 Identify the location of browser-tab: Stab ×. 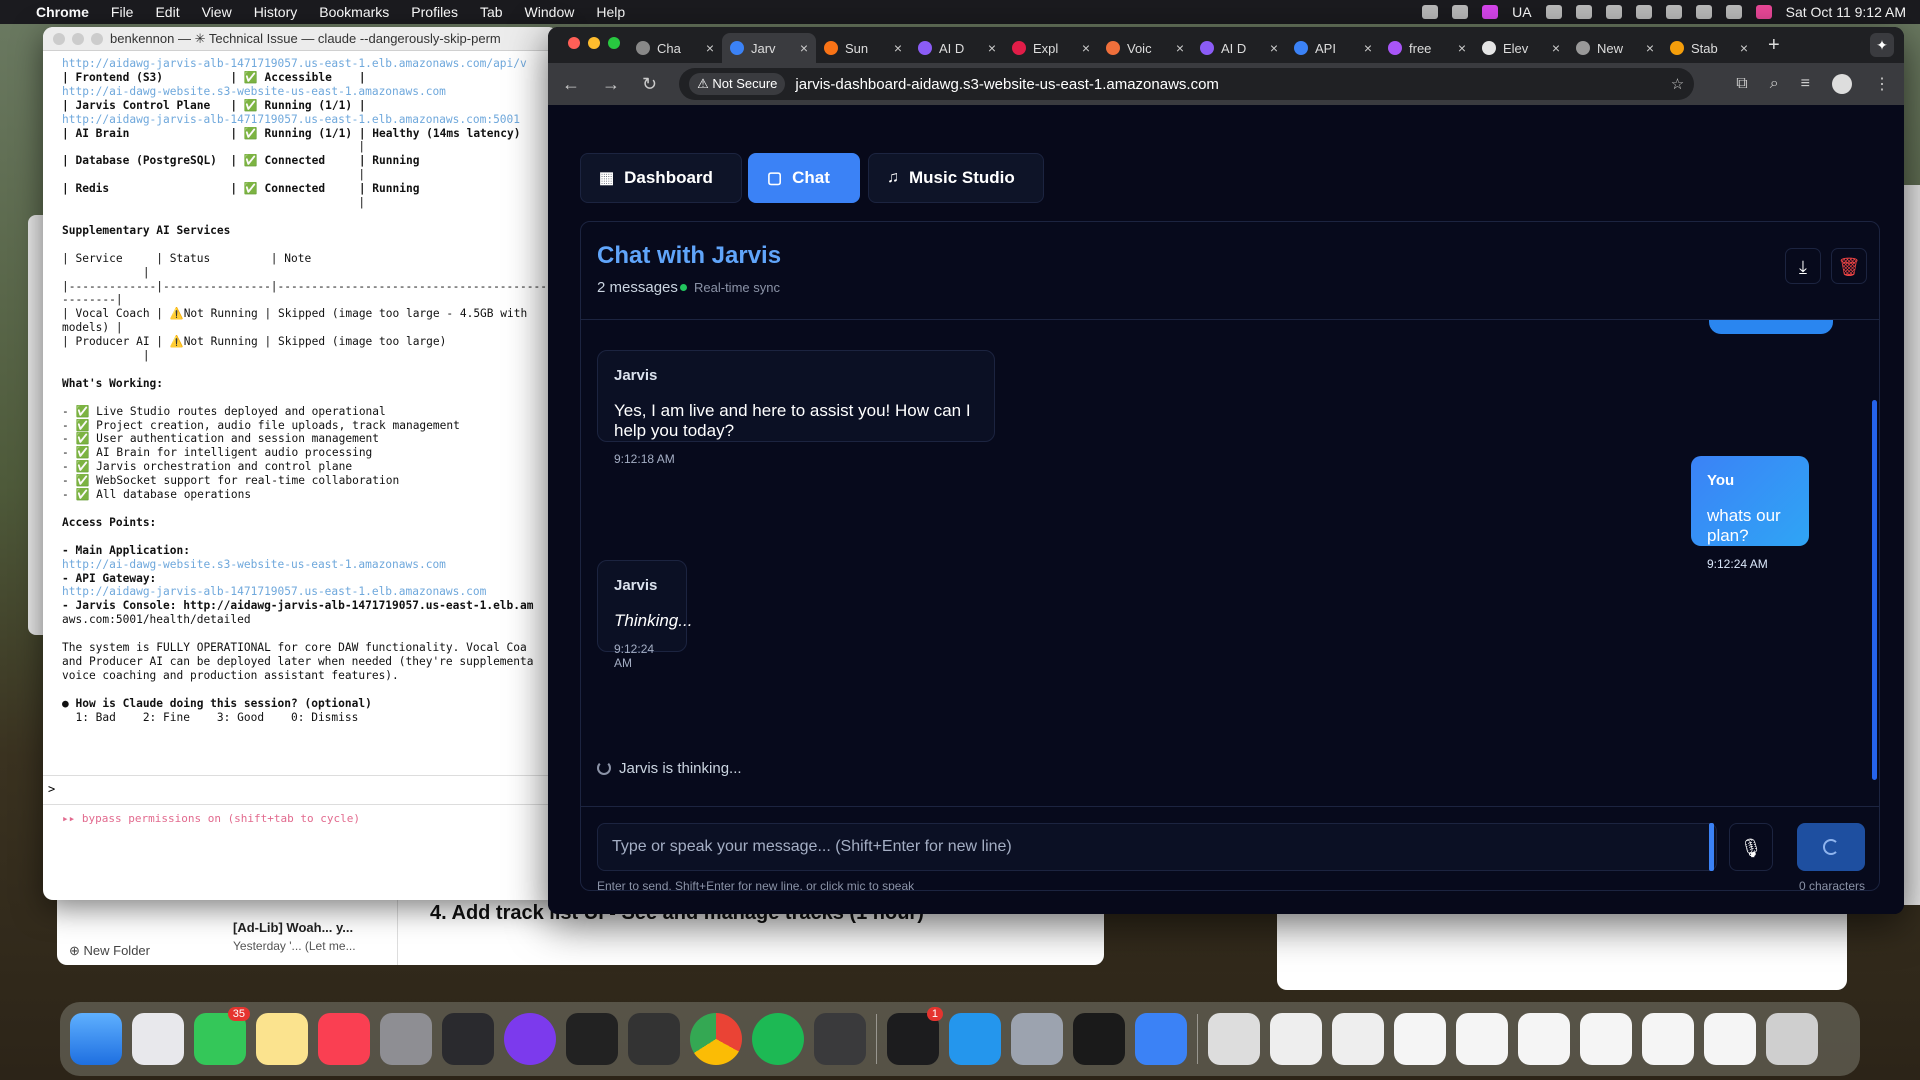
(1709, 48).